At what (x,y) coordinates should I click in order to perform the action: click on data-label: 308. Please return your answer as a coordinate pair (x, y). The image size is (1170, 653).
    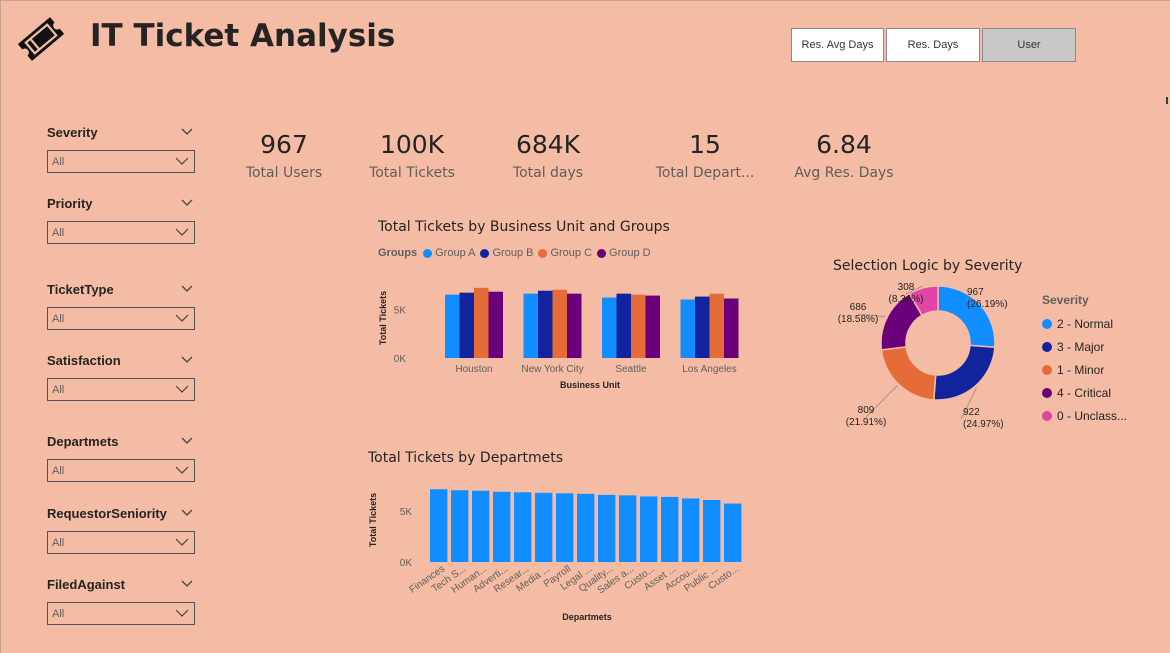
    Looking at the image, I should click on (906, 287).